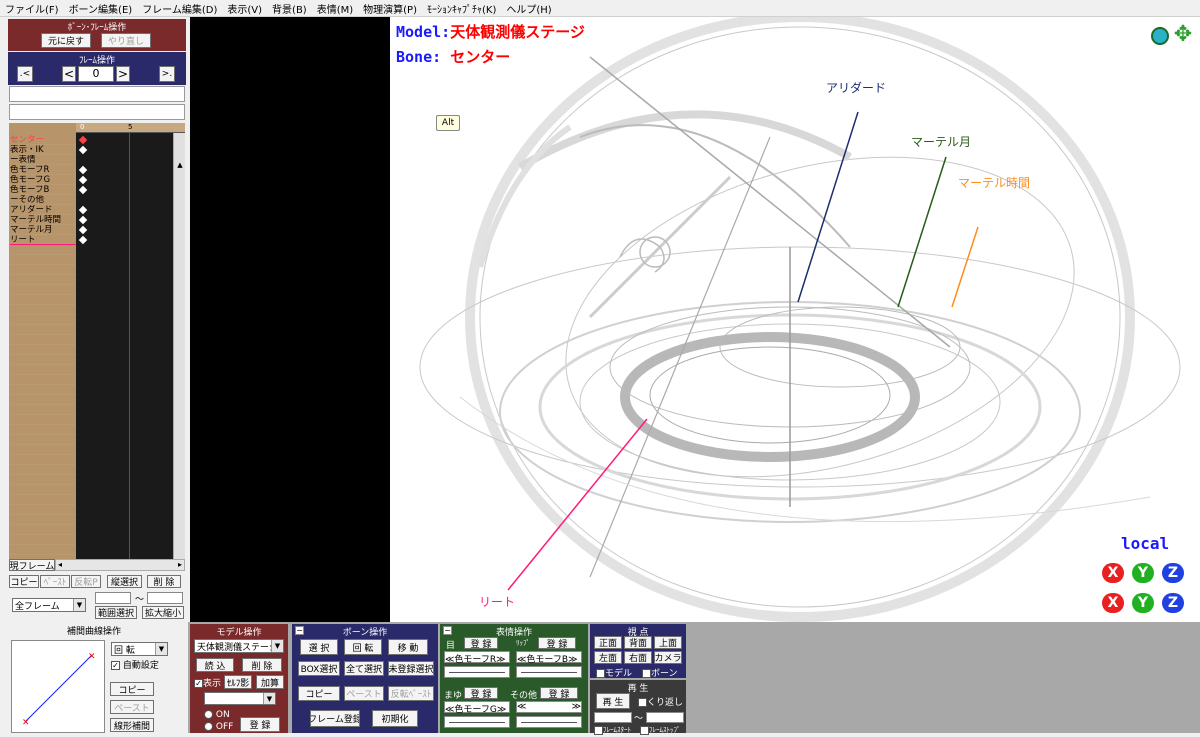 The height and width of the screenshot is (737, 1200). What do you see at coordinates (549, 658) in the screenshot?
I see `lip-morph-select: ≪色モーフB≫` at bounding box center [549, 658].